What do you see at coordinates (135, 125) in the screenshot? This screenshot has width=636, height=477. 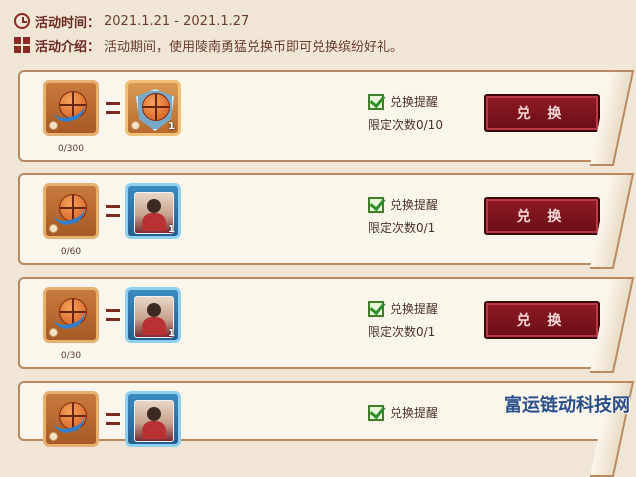 I see `reward-dot` at bounding box center [135, 125].